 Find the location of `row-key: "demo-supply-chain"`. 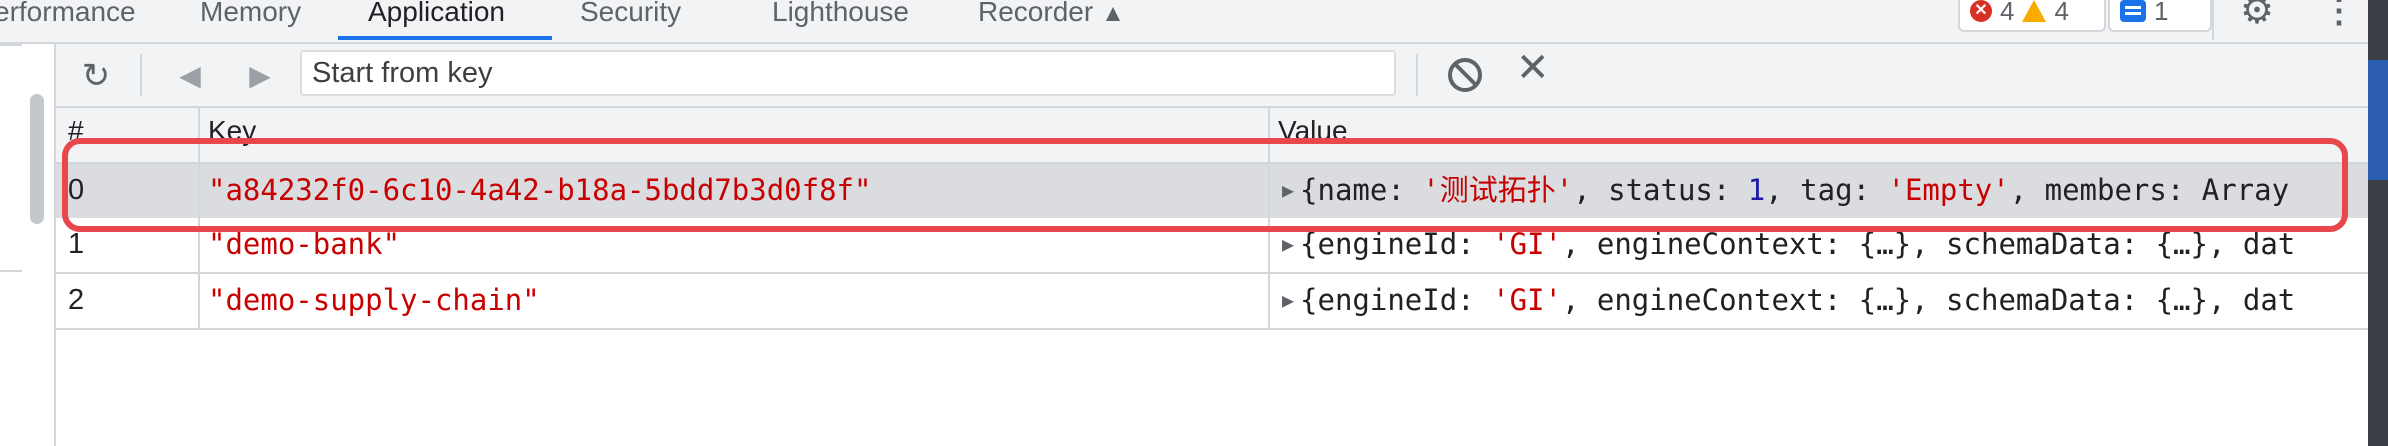

row-key: "demo-supply-chain" is located at coordinates (374, 300).